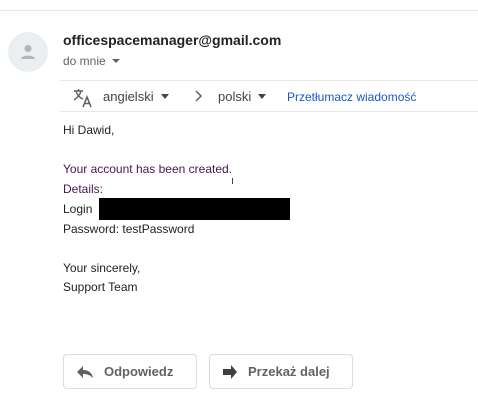  Describe the element at coordinates (230, 371) in the screenshot. I see `forward-icon` at that location.